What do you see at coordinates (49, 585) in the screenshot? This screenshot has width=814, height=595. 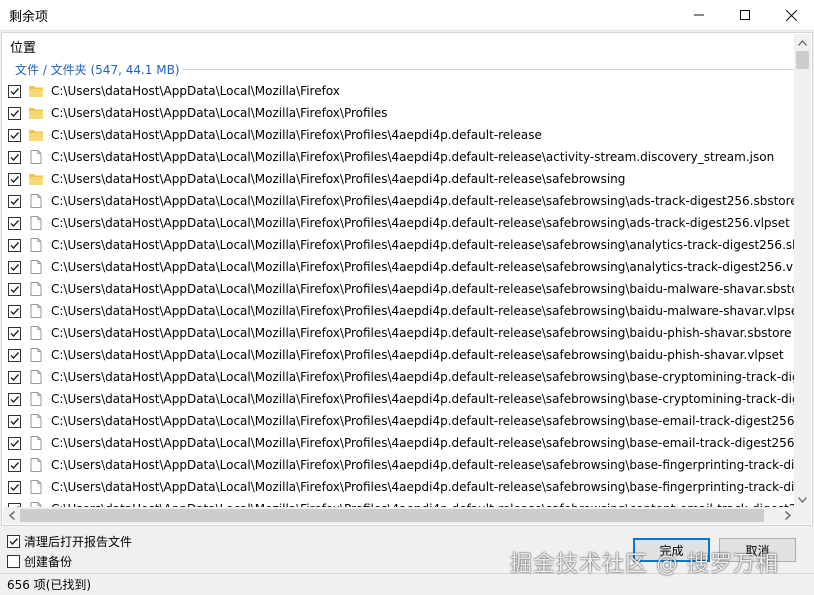 I see `status-count: 656 项(已找到)` at bounding box center [49, 585].